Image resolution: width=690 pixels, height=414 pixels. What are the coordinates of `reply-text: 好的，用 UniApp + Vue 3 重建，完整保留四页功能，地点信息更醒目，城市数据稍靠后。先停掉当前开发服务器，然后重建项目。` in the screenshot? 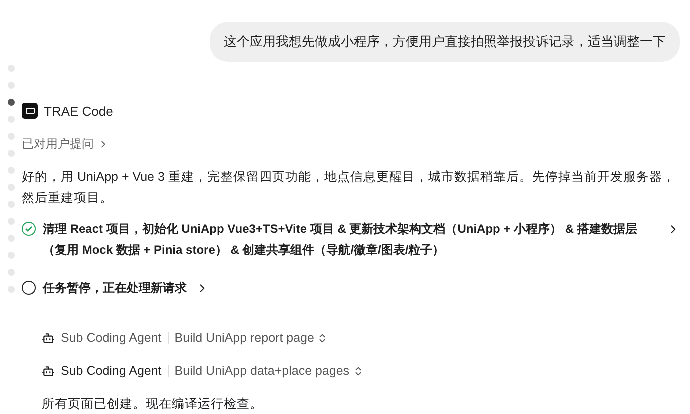 It's located at (349, 188).